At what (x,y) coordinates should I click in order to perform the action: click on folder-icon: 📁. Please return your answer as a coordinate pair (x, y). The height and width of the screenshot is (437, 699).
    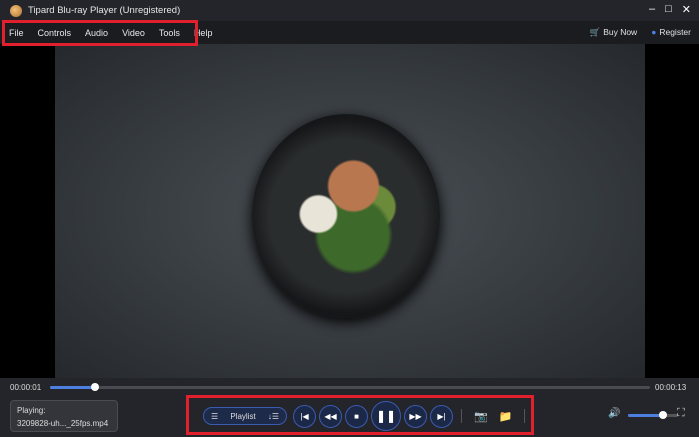
    Looking at the image, I should click on (506, 416).